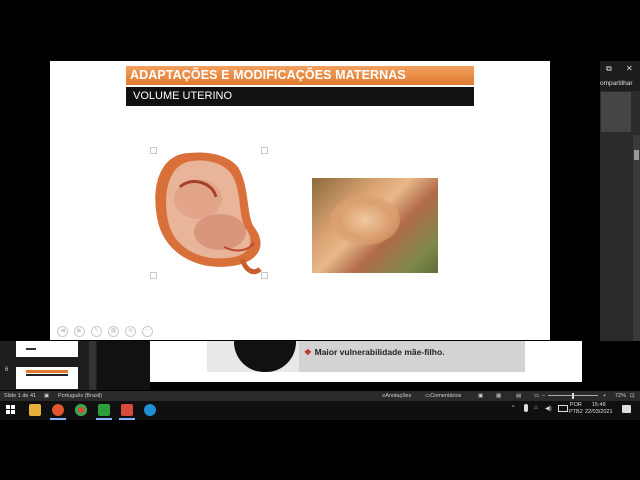 This screenshot has height=480, width=640. What do you see at coordinates (127, 410) in the screenshot?
I see `powerpoint-icon` at bounding box center [127, 410].